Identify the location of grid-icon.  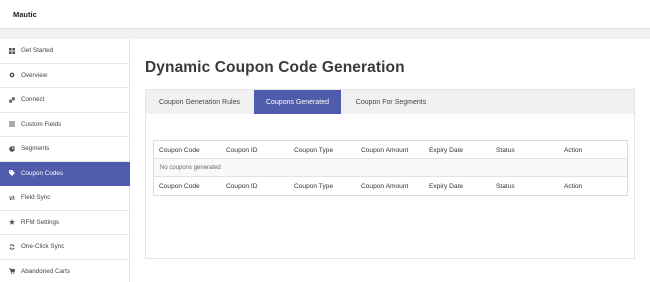
(12, 50).